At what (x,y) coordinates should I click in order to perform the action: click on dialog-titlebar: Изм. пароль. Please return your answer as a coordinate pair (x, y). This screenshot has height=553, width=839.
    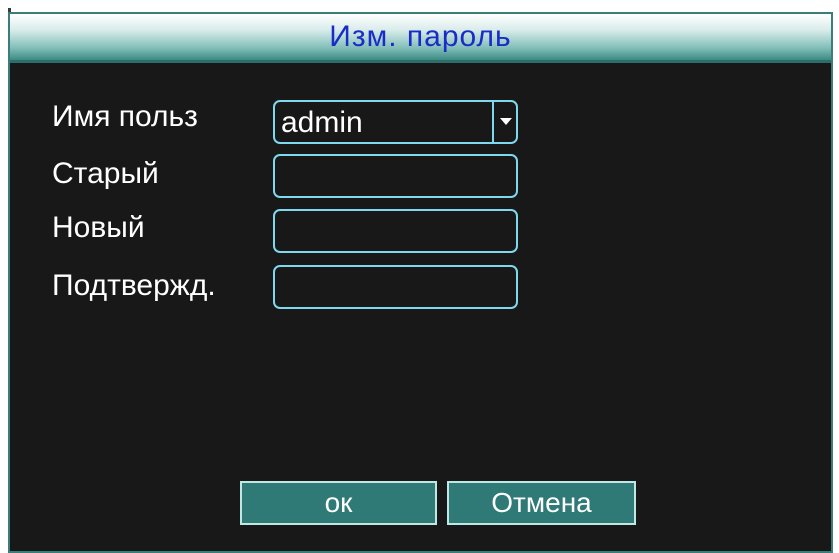
    Looking at the image, I should click on (420, 38).